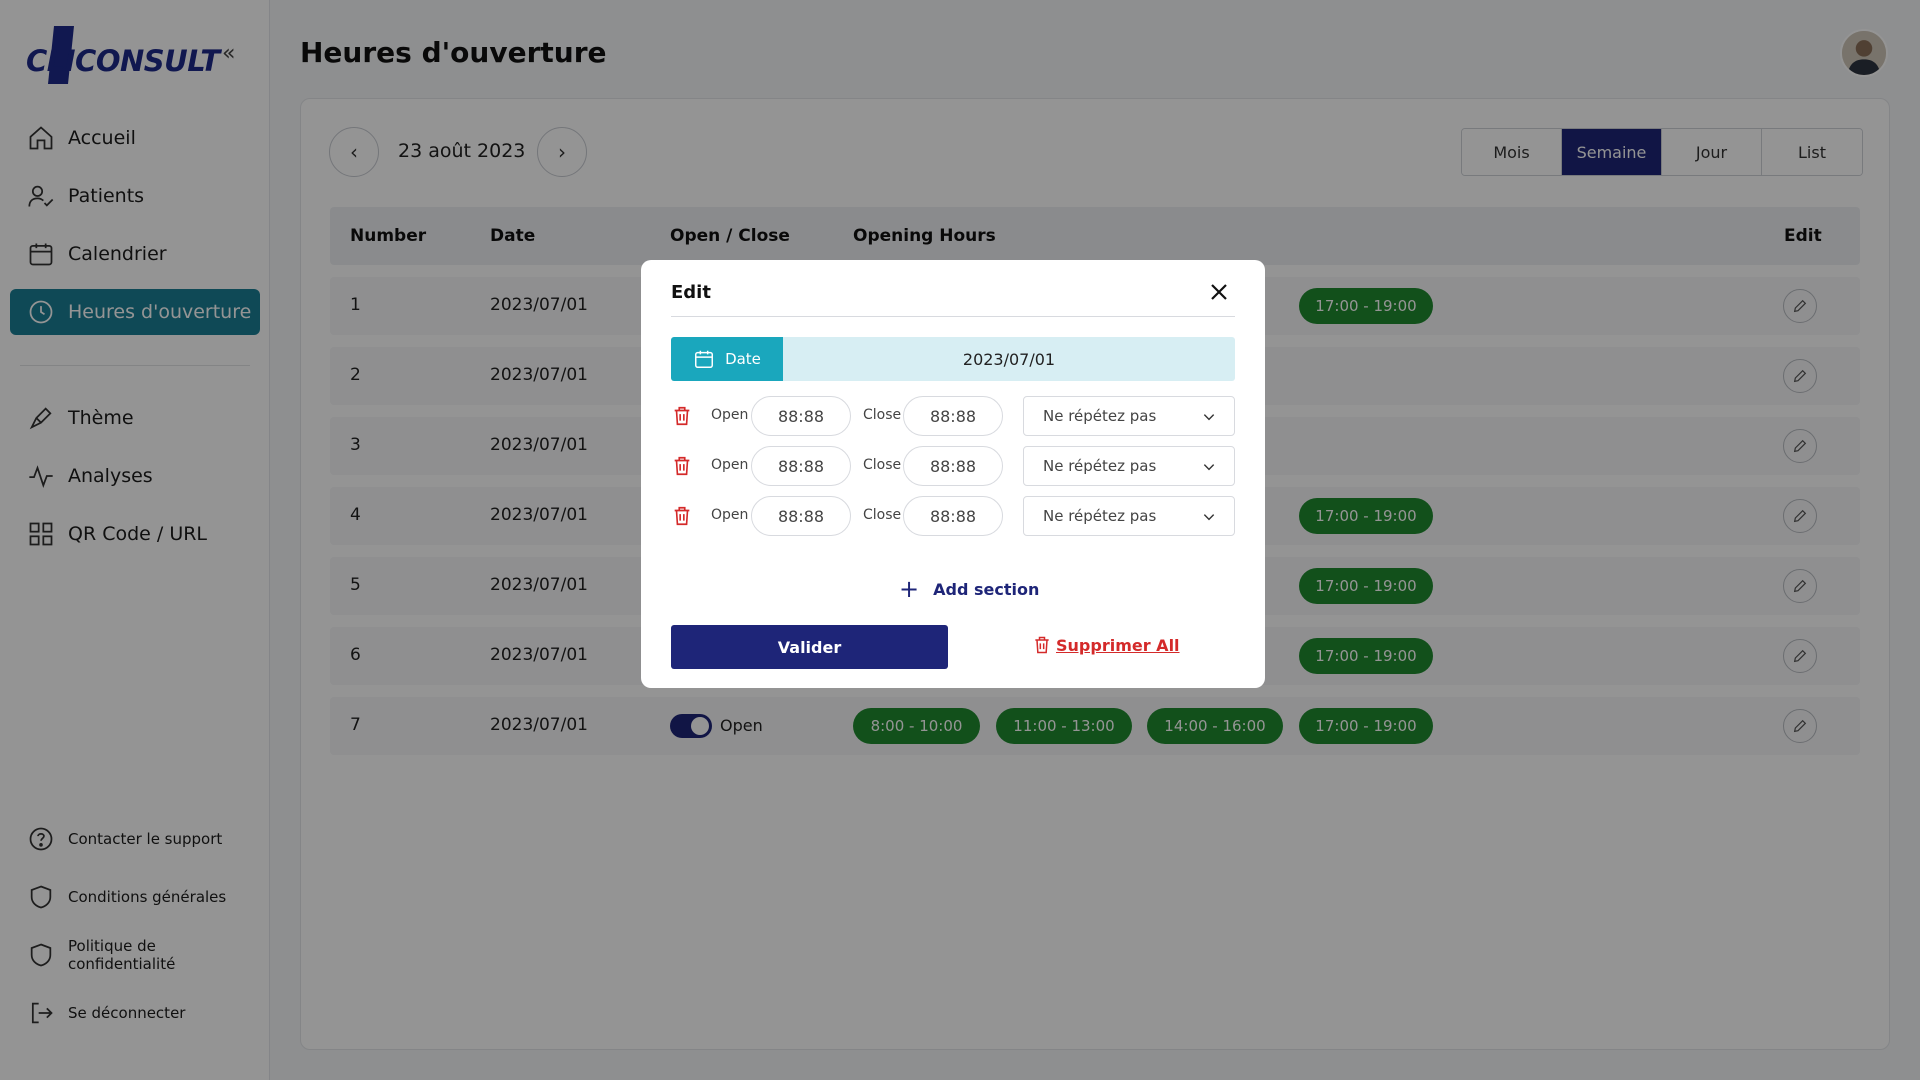 This screenshot has width=1920, height=1080. I want to click on submit-button: Valider, so click(809, 647).